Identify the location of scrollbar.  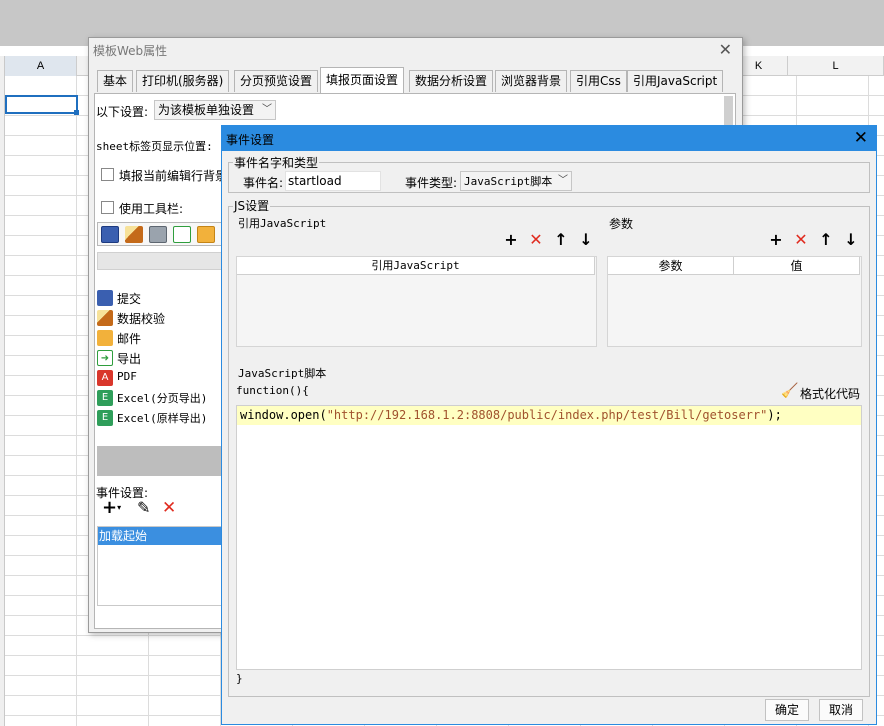
(728, 111).